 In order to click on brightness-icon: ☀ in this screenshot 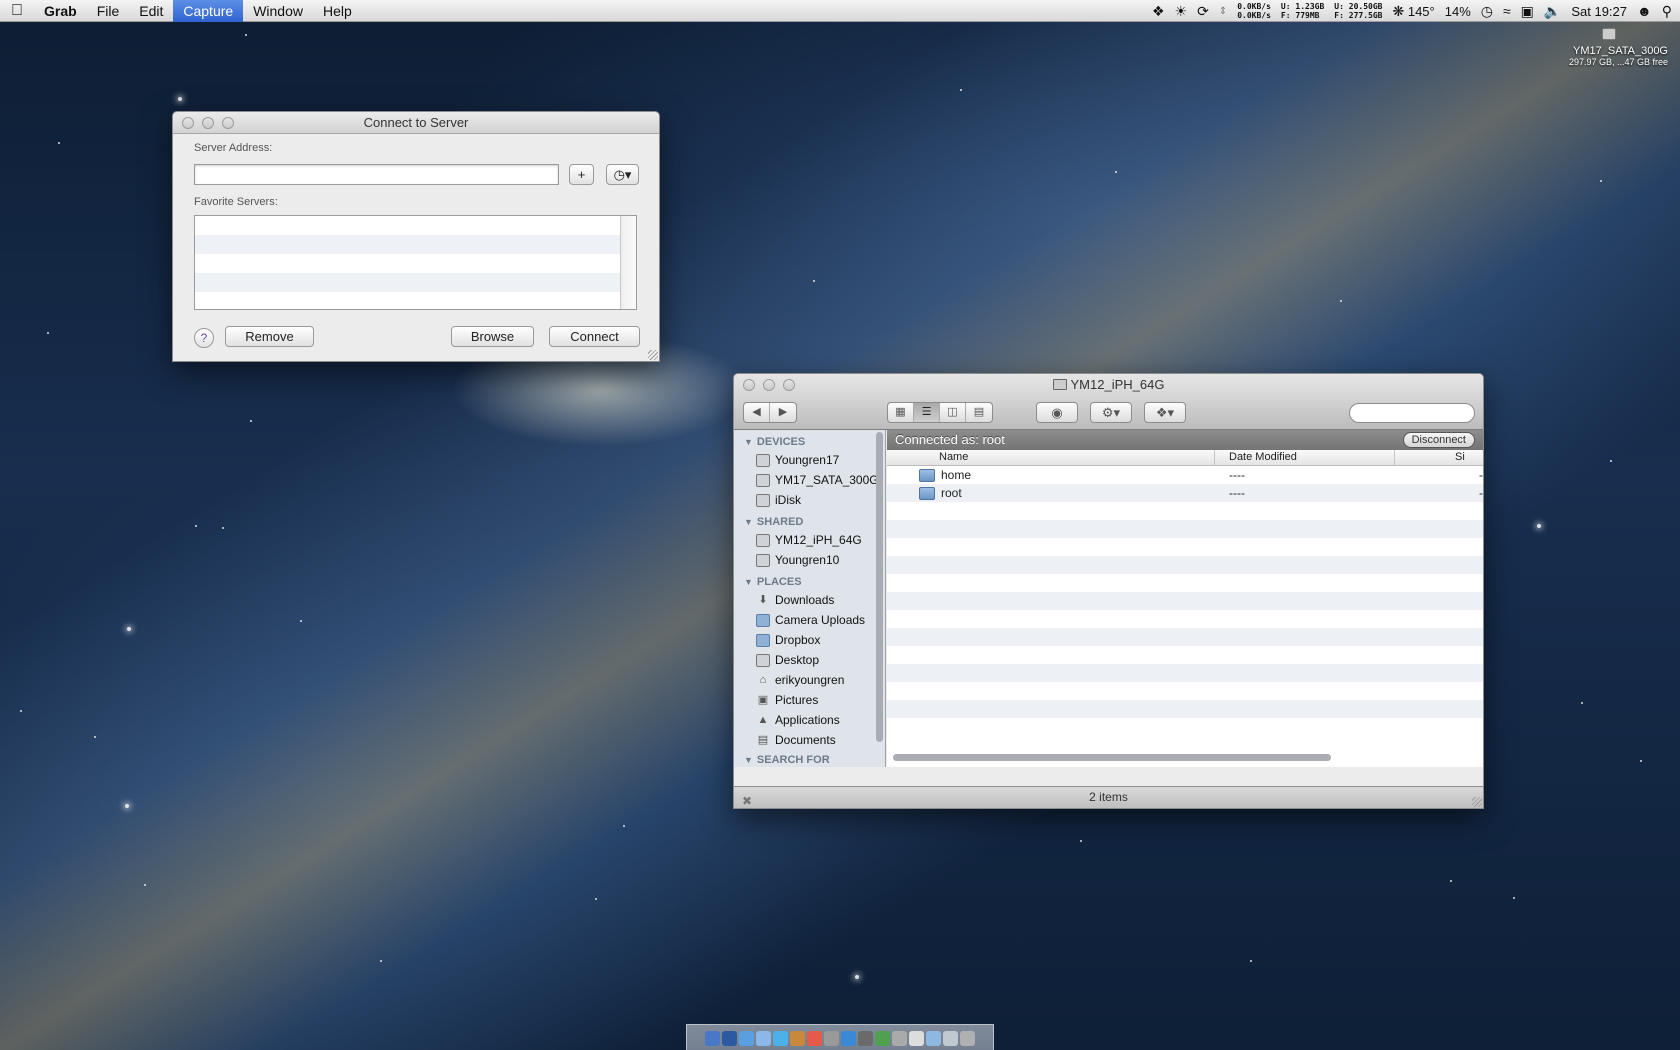, I will do `click(1181, 11)`.